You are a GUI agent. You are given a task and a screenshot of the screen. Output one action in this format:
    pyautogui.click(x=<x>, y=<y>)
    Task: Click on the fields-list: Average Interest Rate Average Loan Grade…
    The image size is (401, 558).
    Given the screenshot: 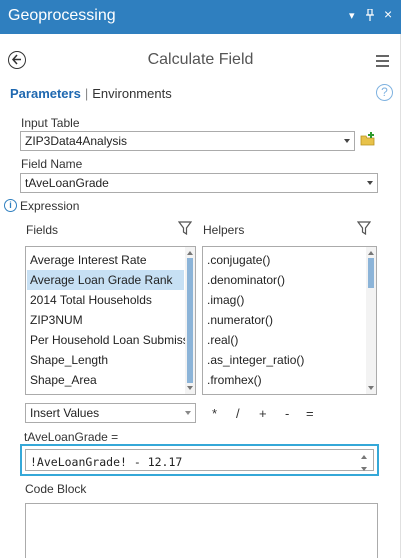 What is the action you would take?
    pyautogui.click(x=110, y=320)
    